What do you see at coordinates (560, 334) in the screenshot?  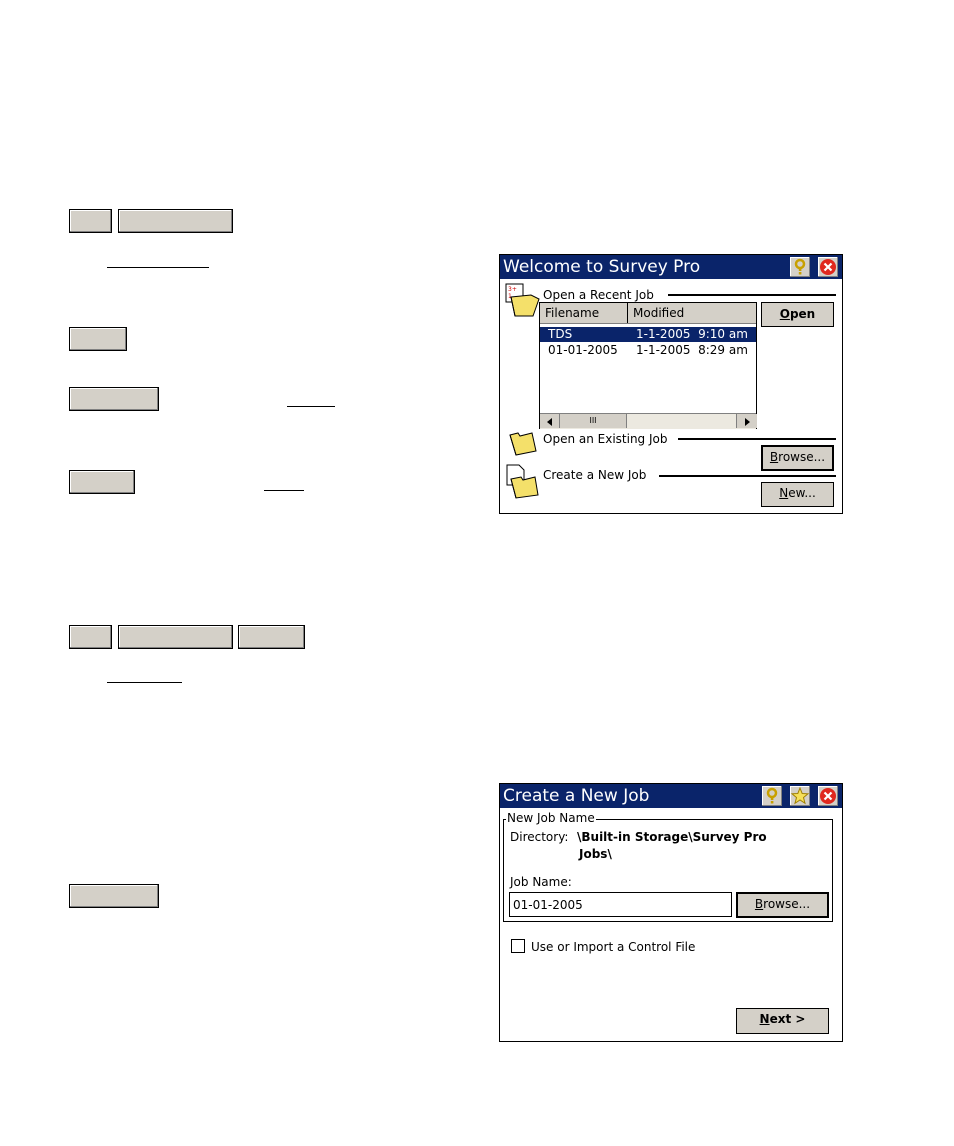 I see `row-filename: TDS` at bounding box center [560, 334].